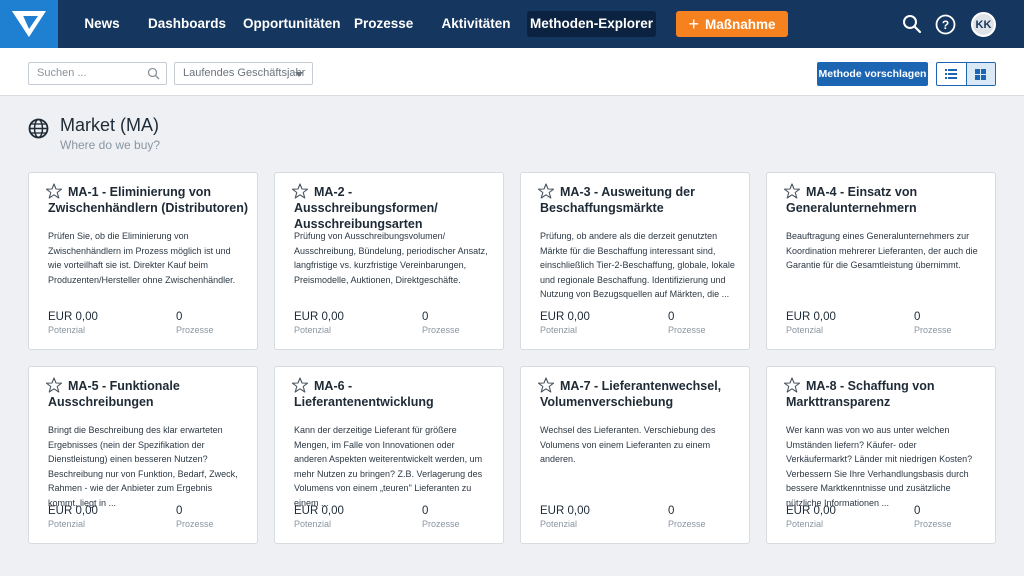  What do you see at coordinates (114, 394) in the screenshot?
I see `card-title: MA-5 - Funktionale Ausschreibungen` at bounding box center [114, 394].